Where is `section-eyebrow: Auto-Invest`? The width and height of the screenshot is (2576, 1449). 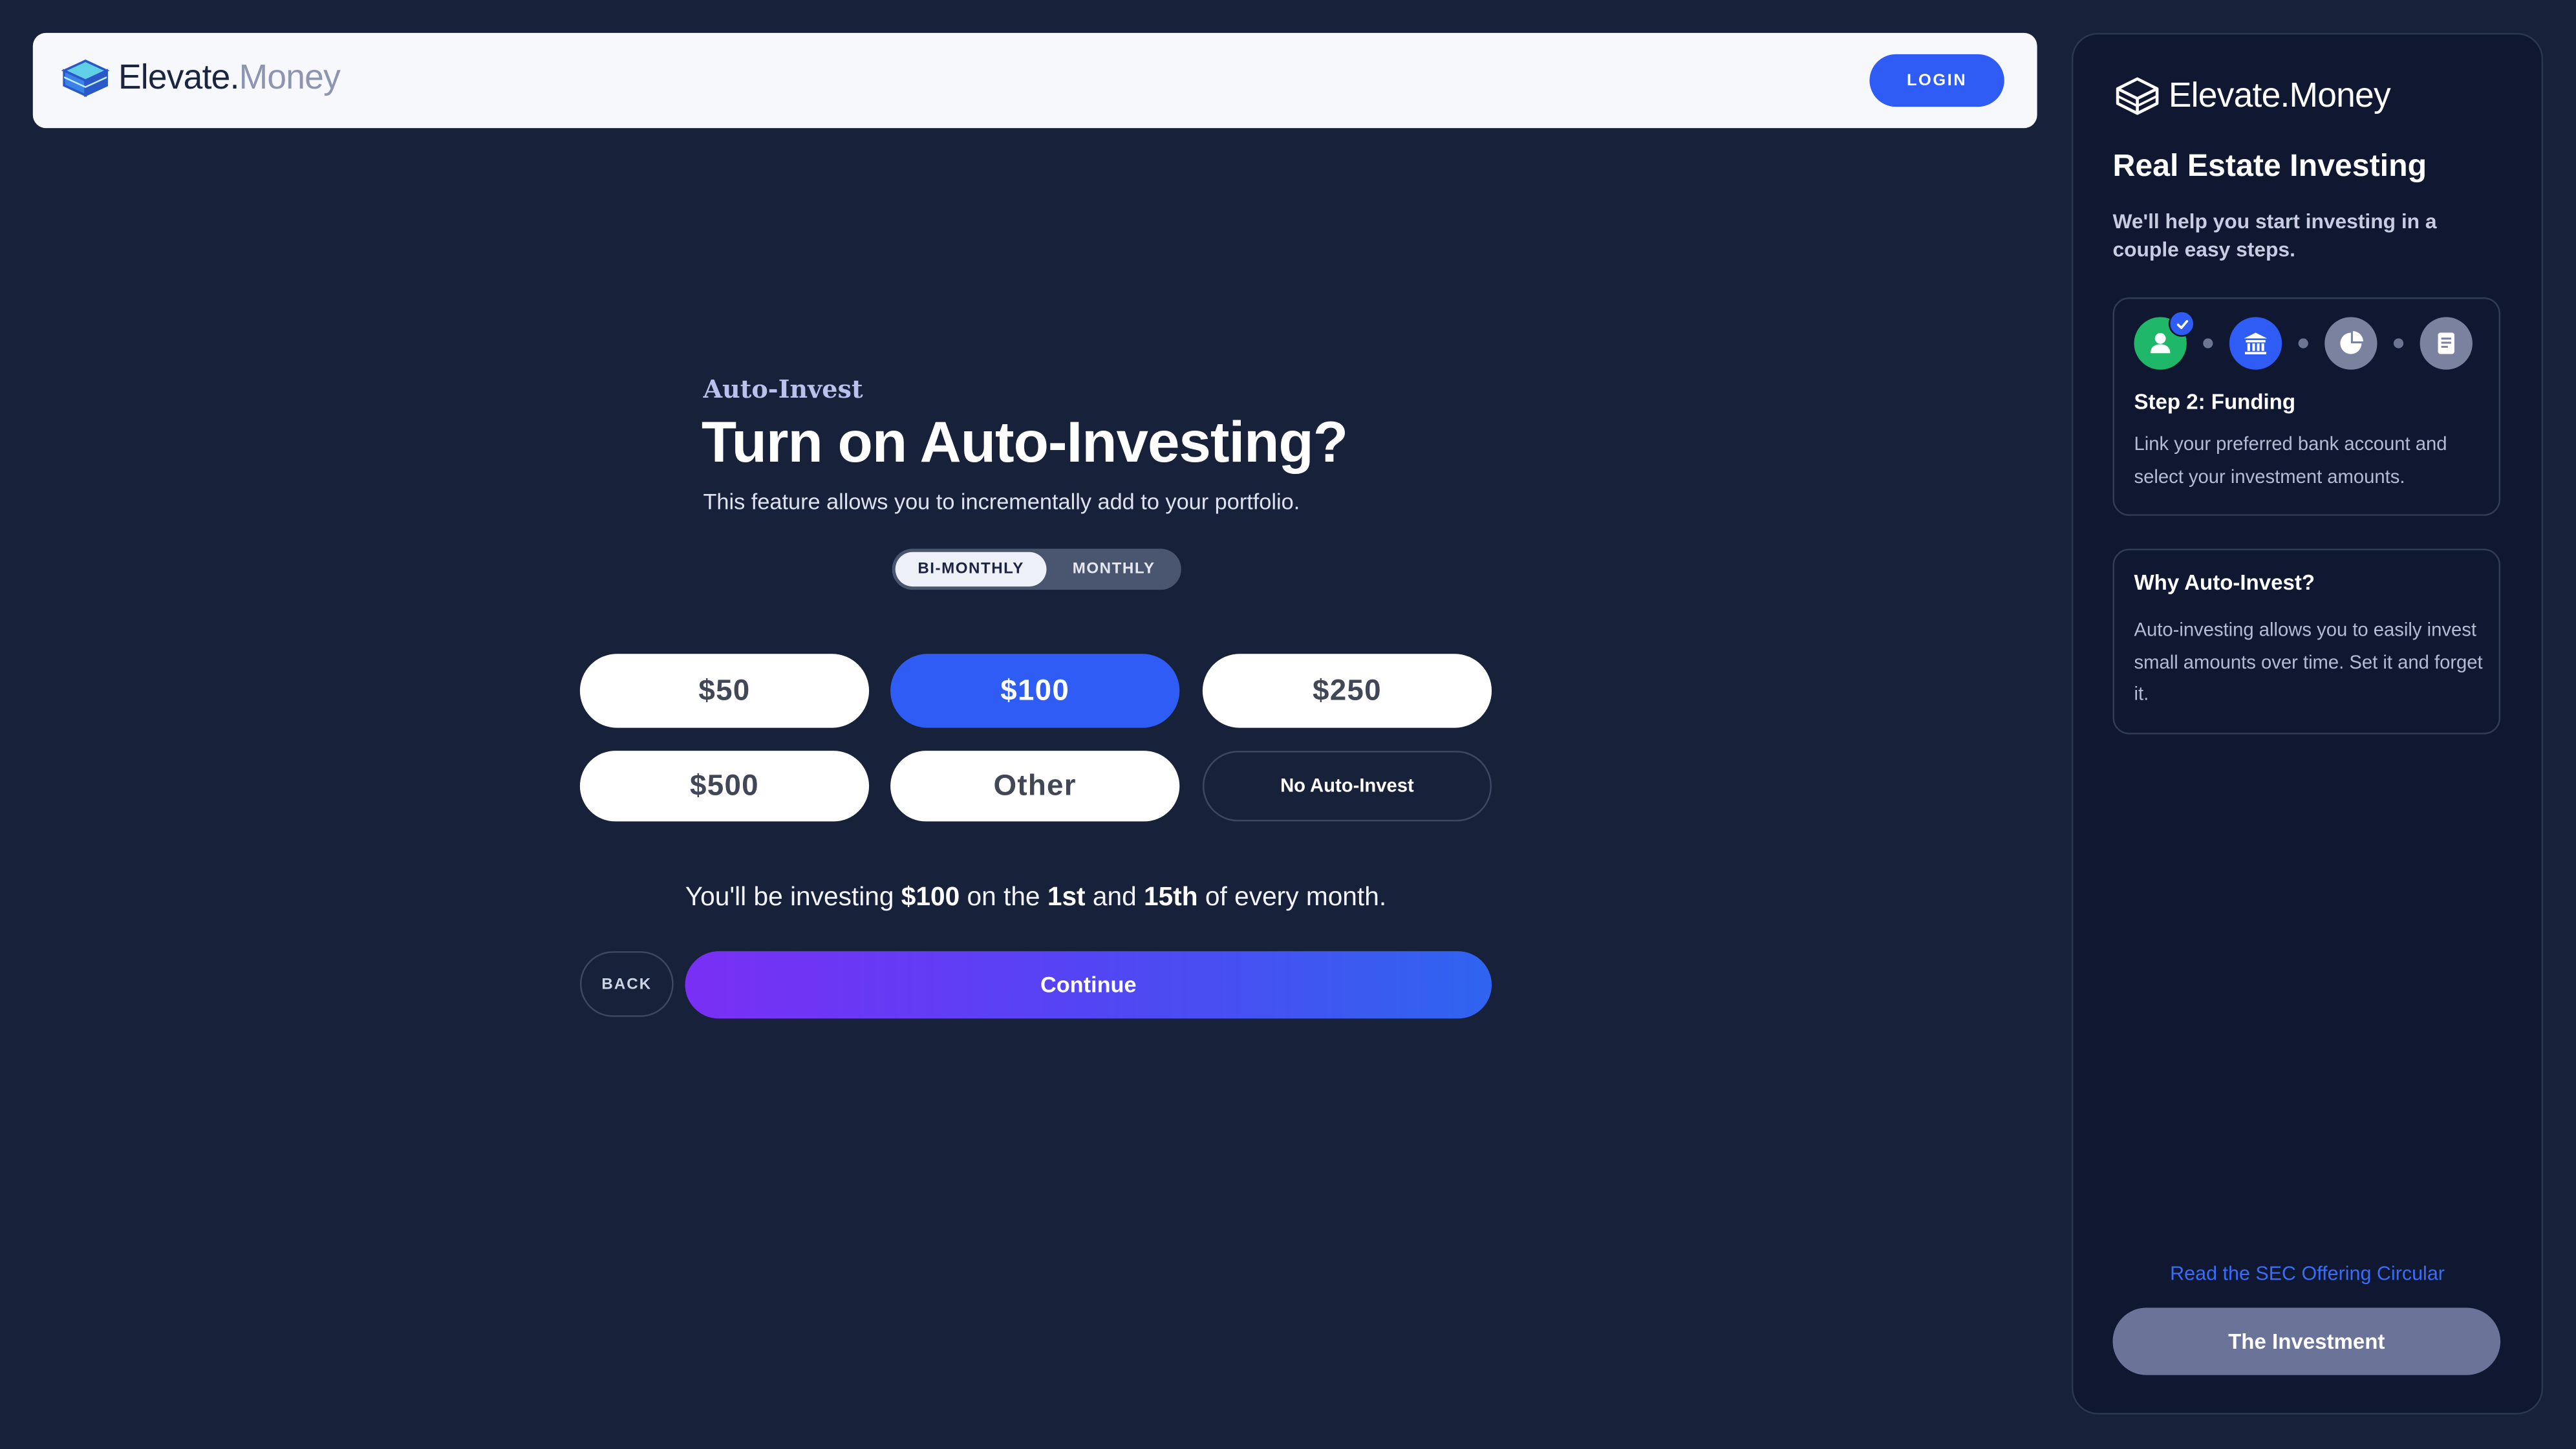 section-eyebrow: Auto-Invest is located at coordinates (783, 390).